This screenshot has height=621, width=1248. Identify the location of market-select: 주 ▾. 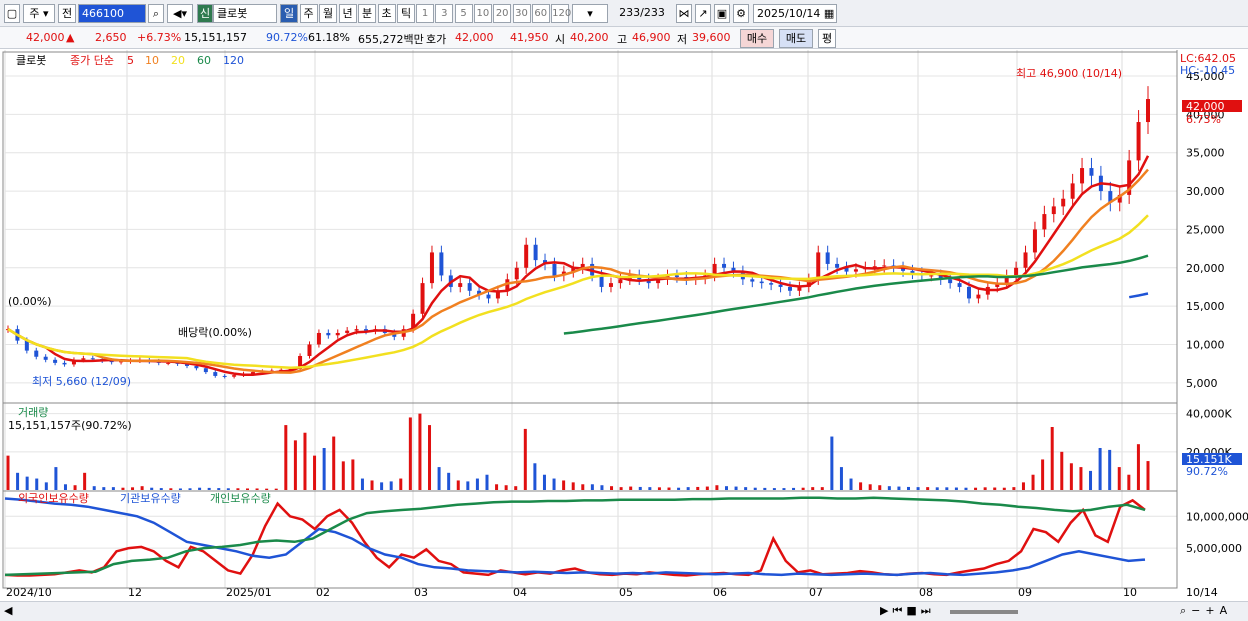
(39, 13).